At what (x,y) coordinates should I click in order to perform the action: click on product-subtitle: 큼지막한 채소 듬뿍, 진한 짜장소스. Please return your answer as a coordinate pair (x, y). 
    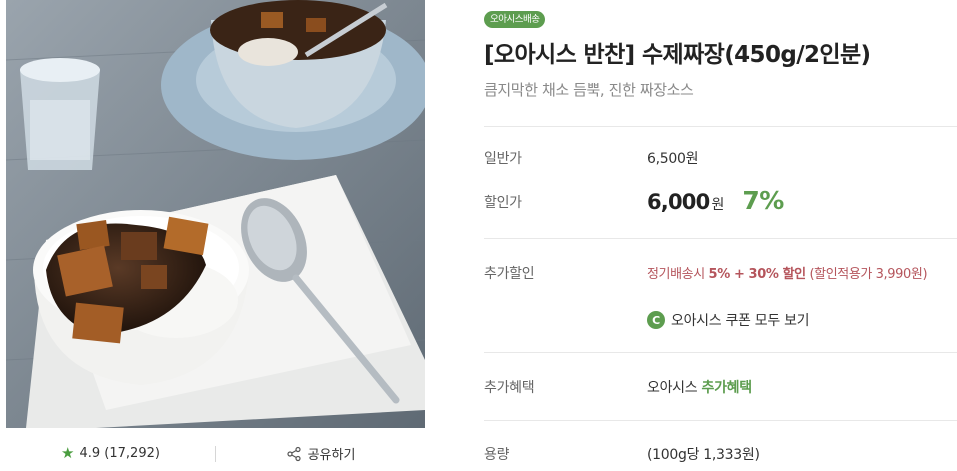
    Looking at the image, I should click on (589, 90).